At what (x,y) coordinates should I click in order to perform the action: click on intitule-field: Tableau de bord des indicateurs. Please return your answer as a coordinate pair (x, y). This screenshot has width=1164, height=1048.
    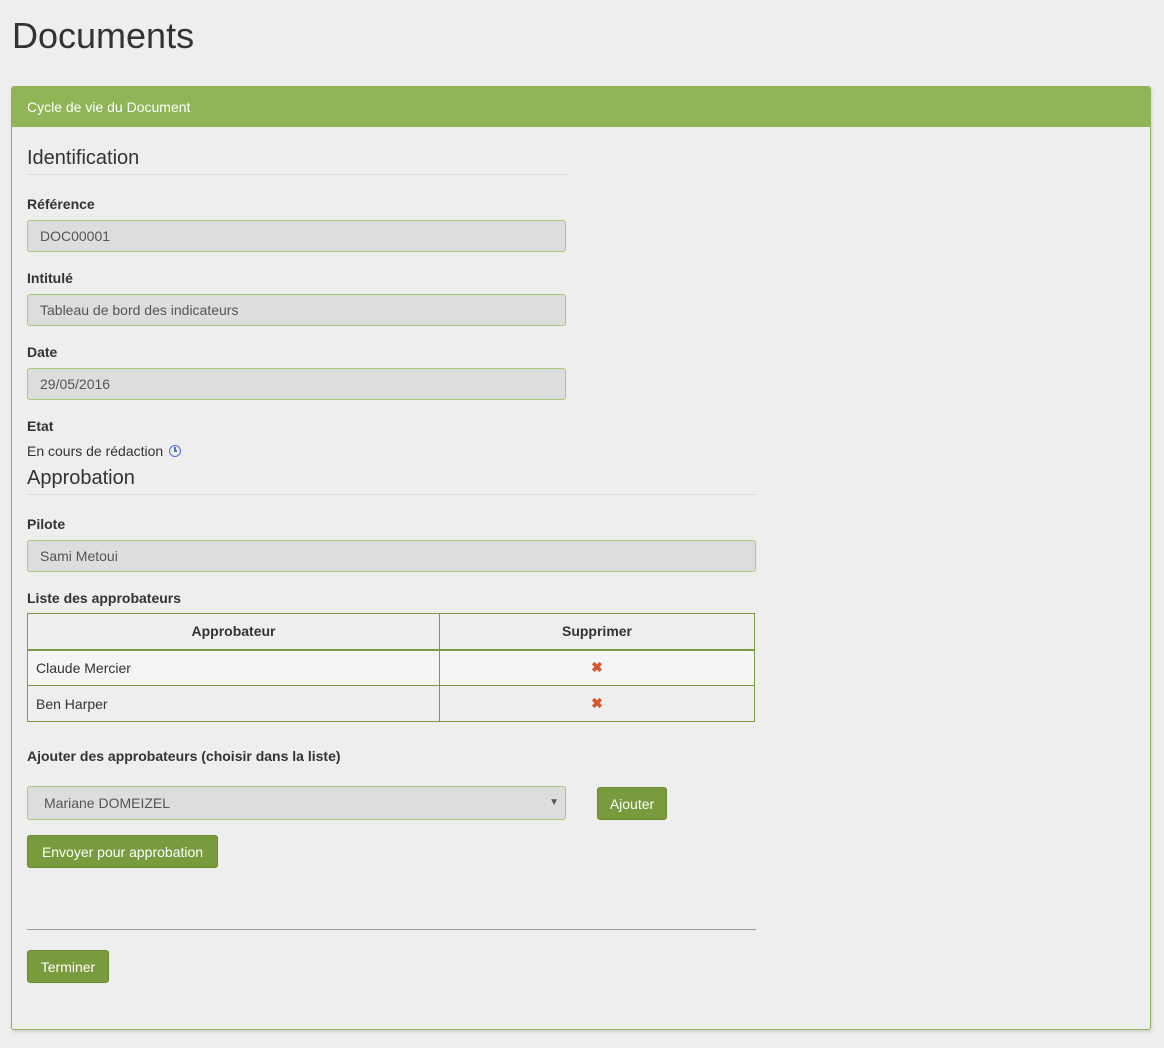
    Looking at the image, I should click on (296, 310).